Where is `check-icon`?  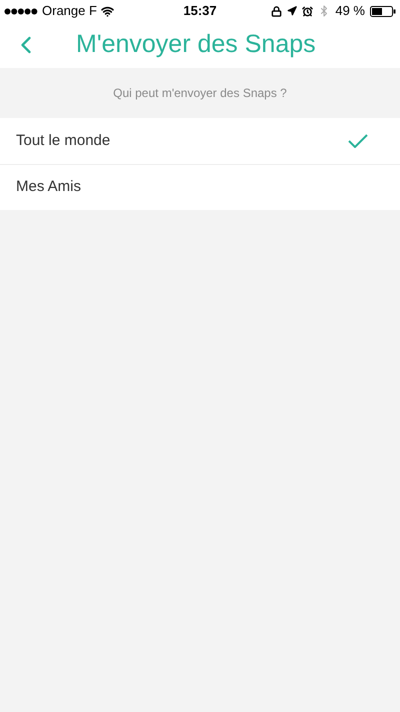
check-icon is located at coordinates (358, 141).